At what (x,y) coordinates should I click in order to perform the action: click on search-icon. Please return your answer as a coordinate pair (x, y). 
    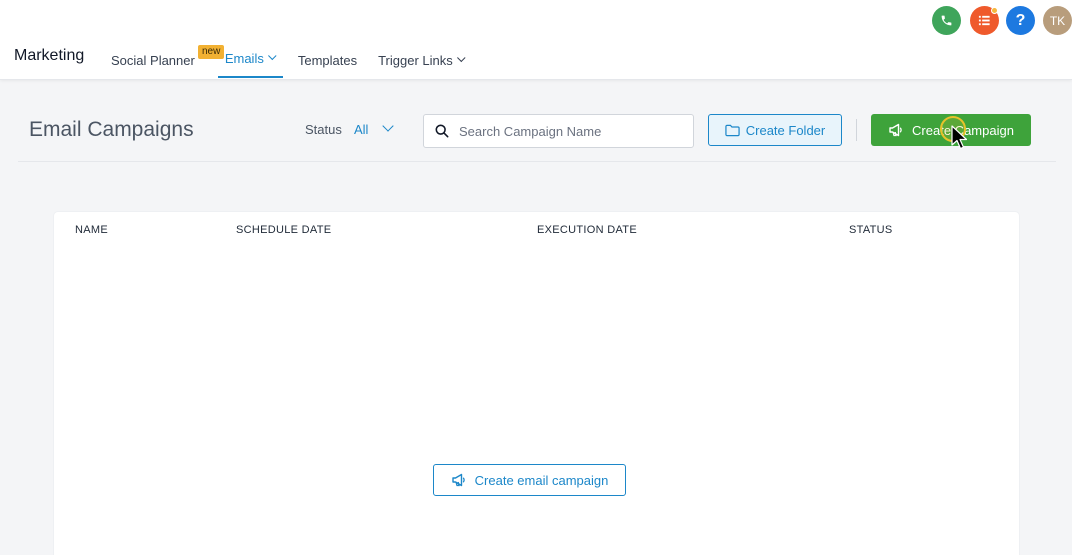
    Looking at the image, I should click on (442, 131).